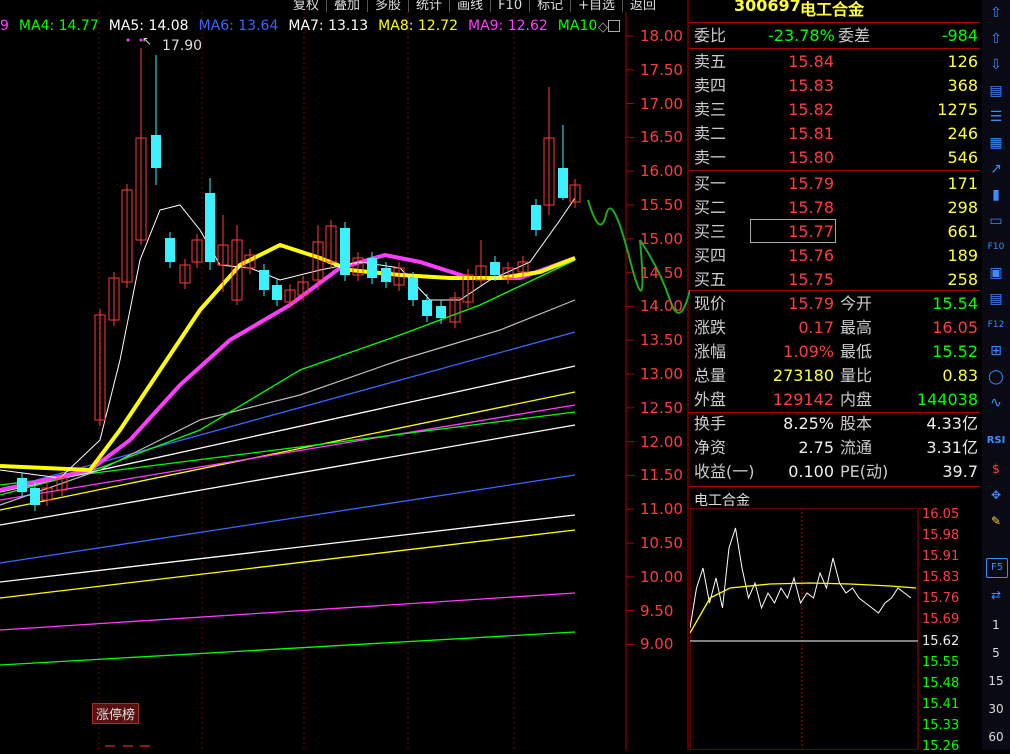 The height and width of the screenshot is (754, 1010). I want to click on zhangtingbang-tag: 涨停榜, so click(116, 713).